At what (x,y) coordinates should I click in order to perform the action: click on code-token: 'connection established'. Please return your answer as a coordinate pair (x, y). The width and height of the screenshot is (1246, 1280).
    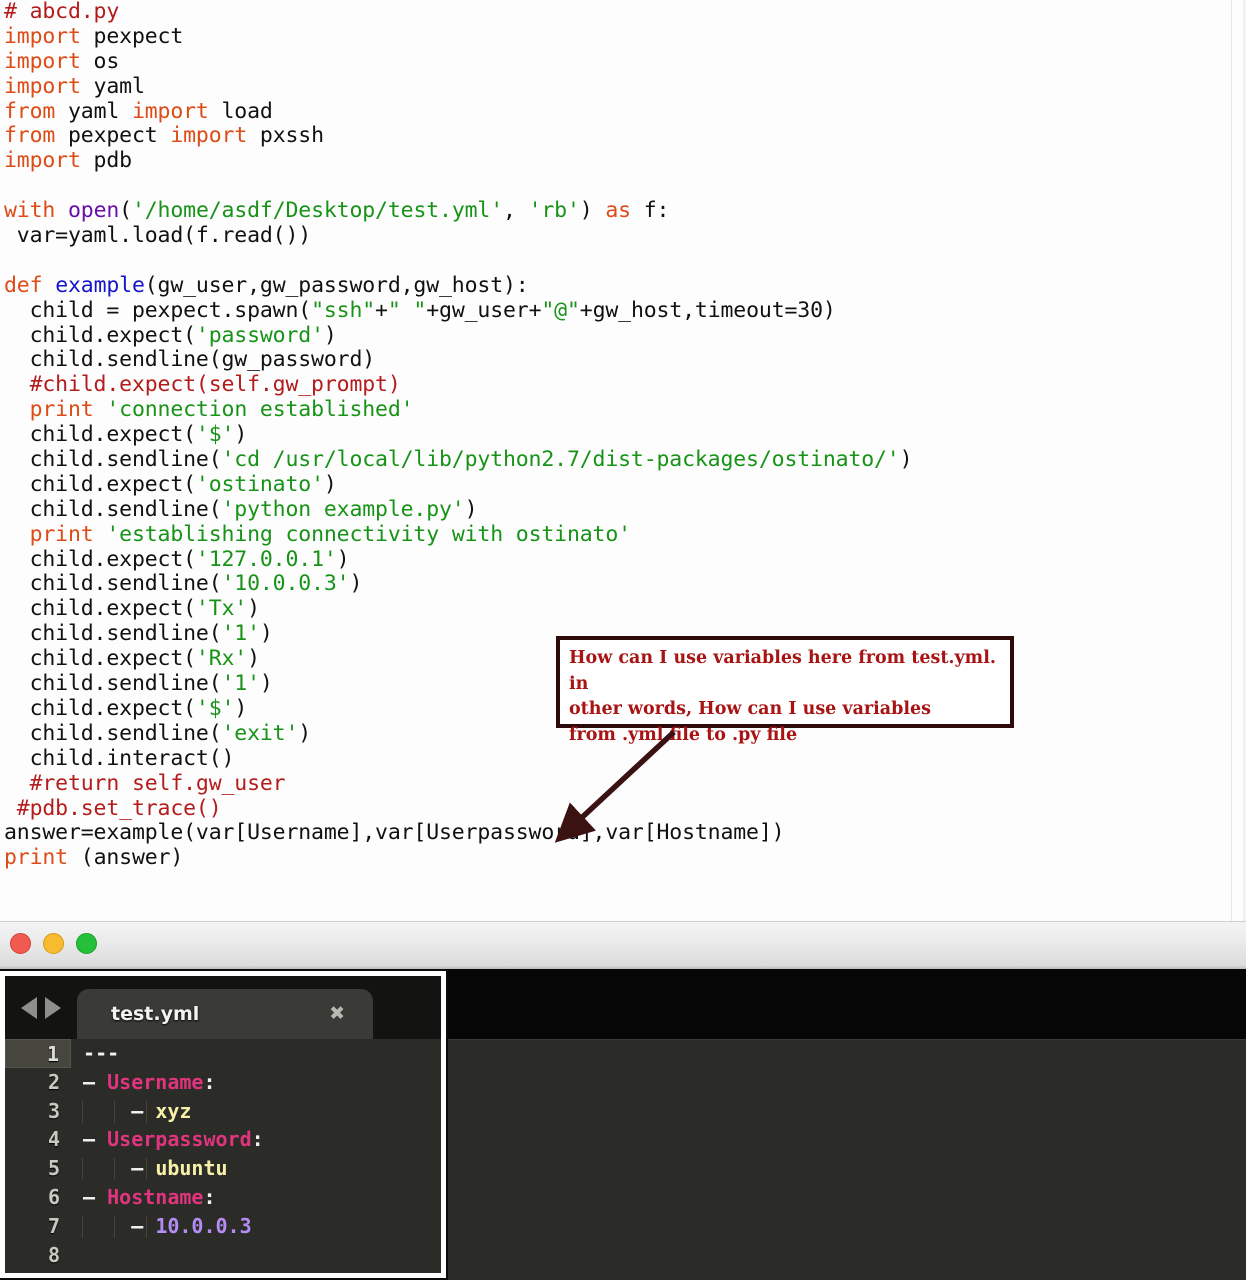
    Looking at the image, I should click on (260, 410).